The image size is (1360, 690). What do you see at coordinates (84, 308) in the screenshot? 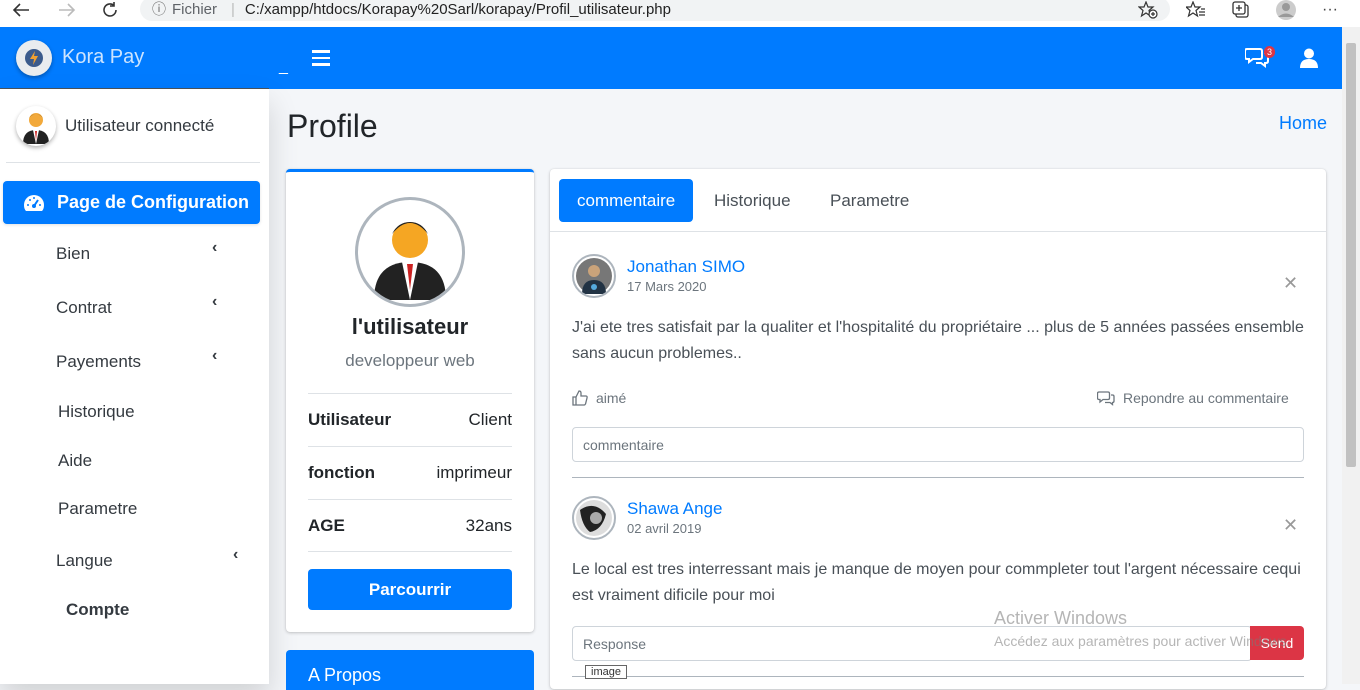
I see `sidebar-item-contrat: Contrat` at bounding box center [84, 308].